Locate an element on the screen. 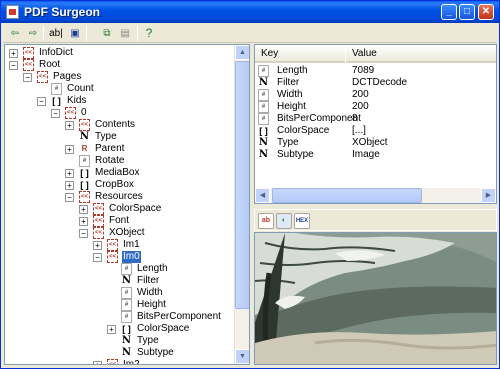 This screenshot has height=369, width=500. tree-node: + << Im2 is located at coordinates (119, 361).